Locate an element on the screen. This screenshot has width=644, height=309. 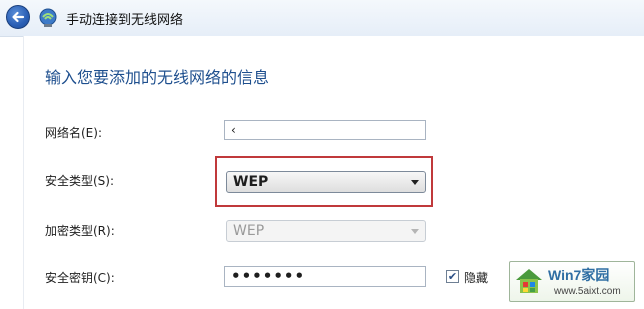
highlight-box is located at coordinates (324, 181).